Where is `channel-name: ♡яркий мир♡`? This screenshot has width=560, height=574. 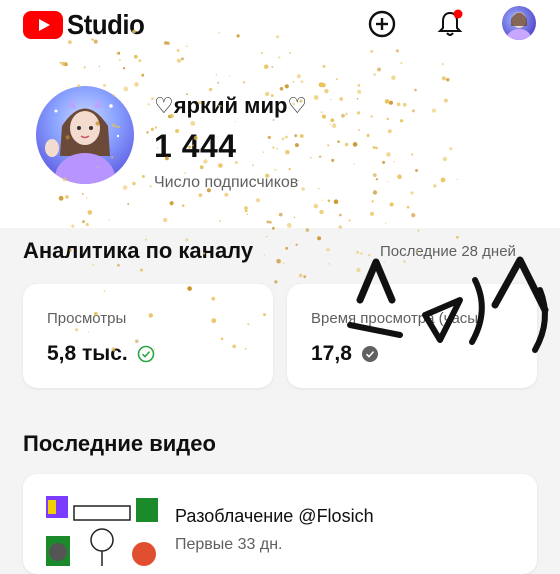 channel-name: ♡яркий мир♡ is located at coordinates (231, 105).